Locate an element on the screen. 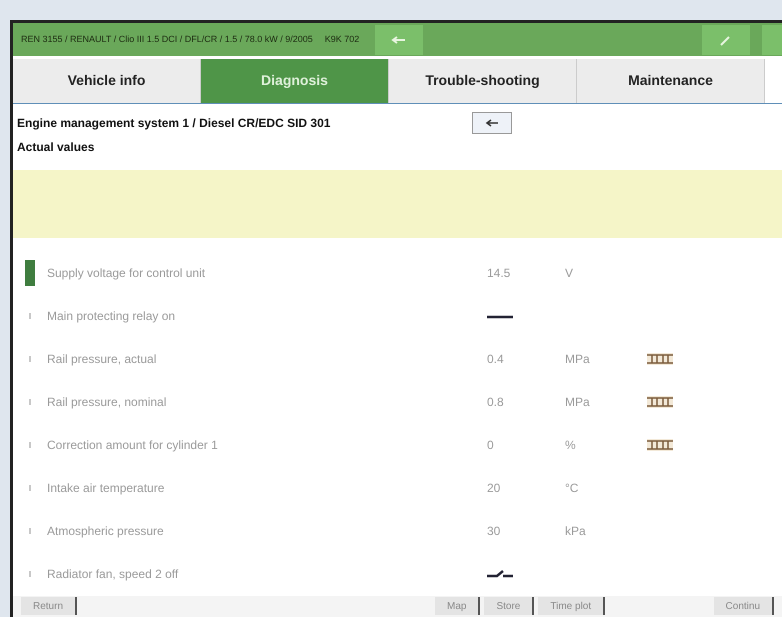 The width and height of the screenshot is (782, 617). parameter-value: 20 is located at coordinates (494, 489).